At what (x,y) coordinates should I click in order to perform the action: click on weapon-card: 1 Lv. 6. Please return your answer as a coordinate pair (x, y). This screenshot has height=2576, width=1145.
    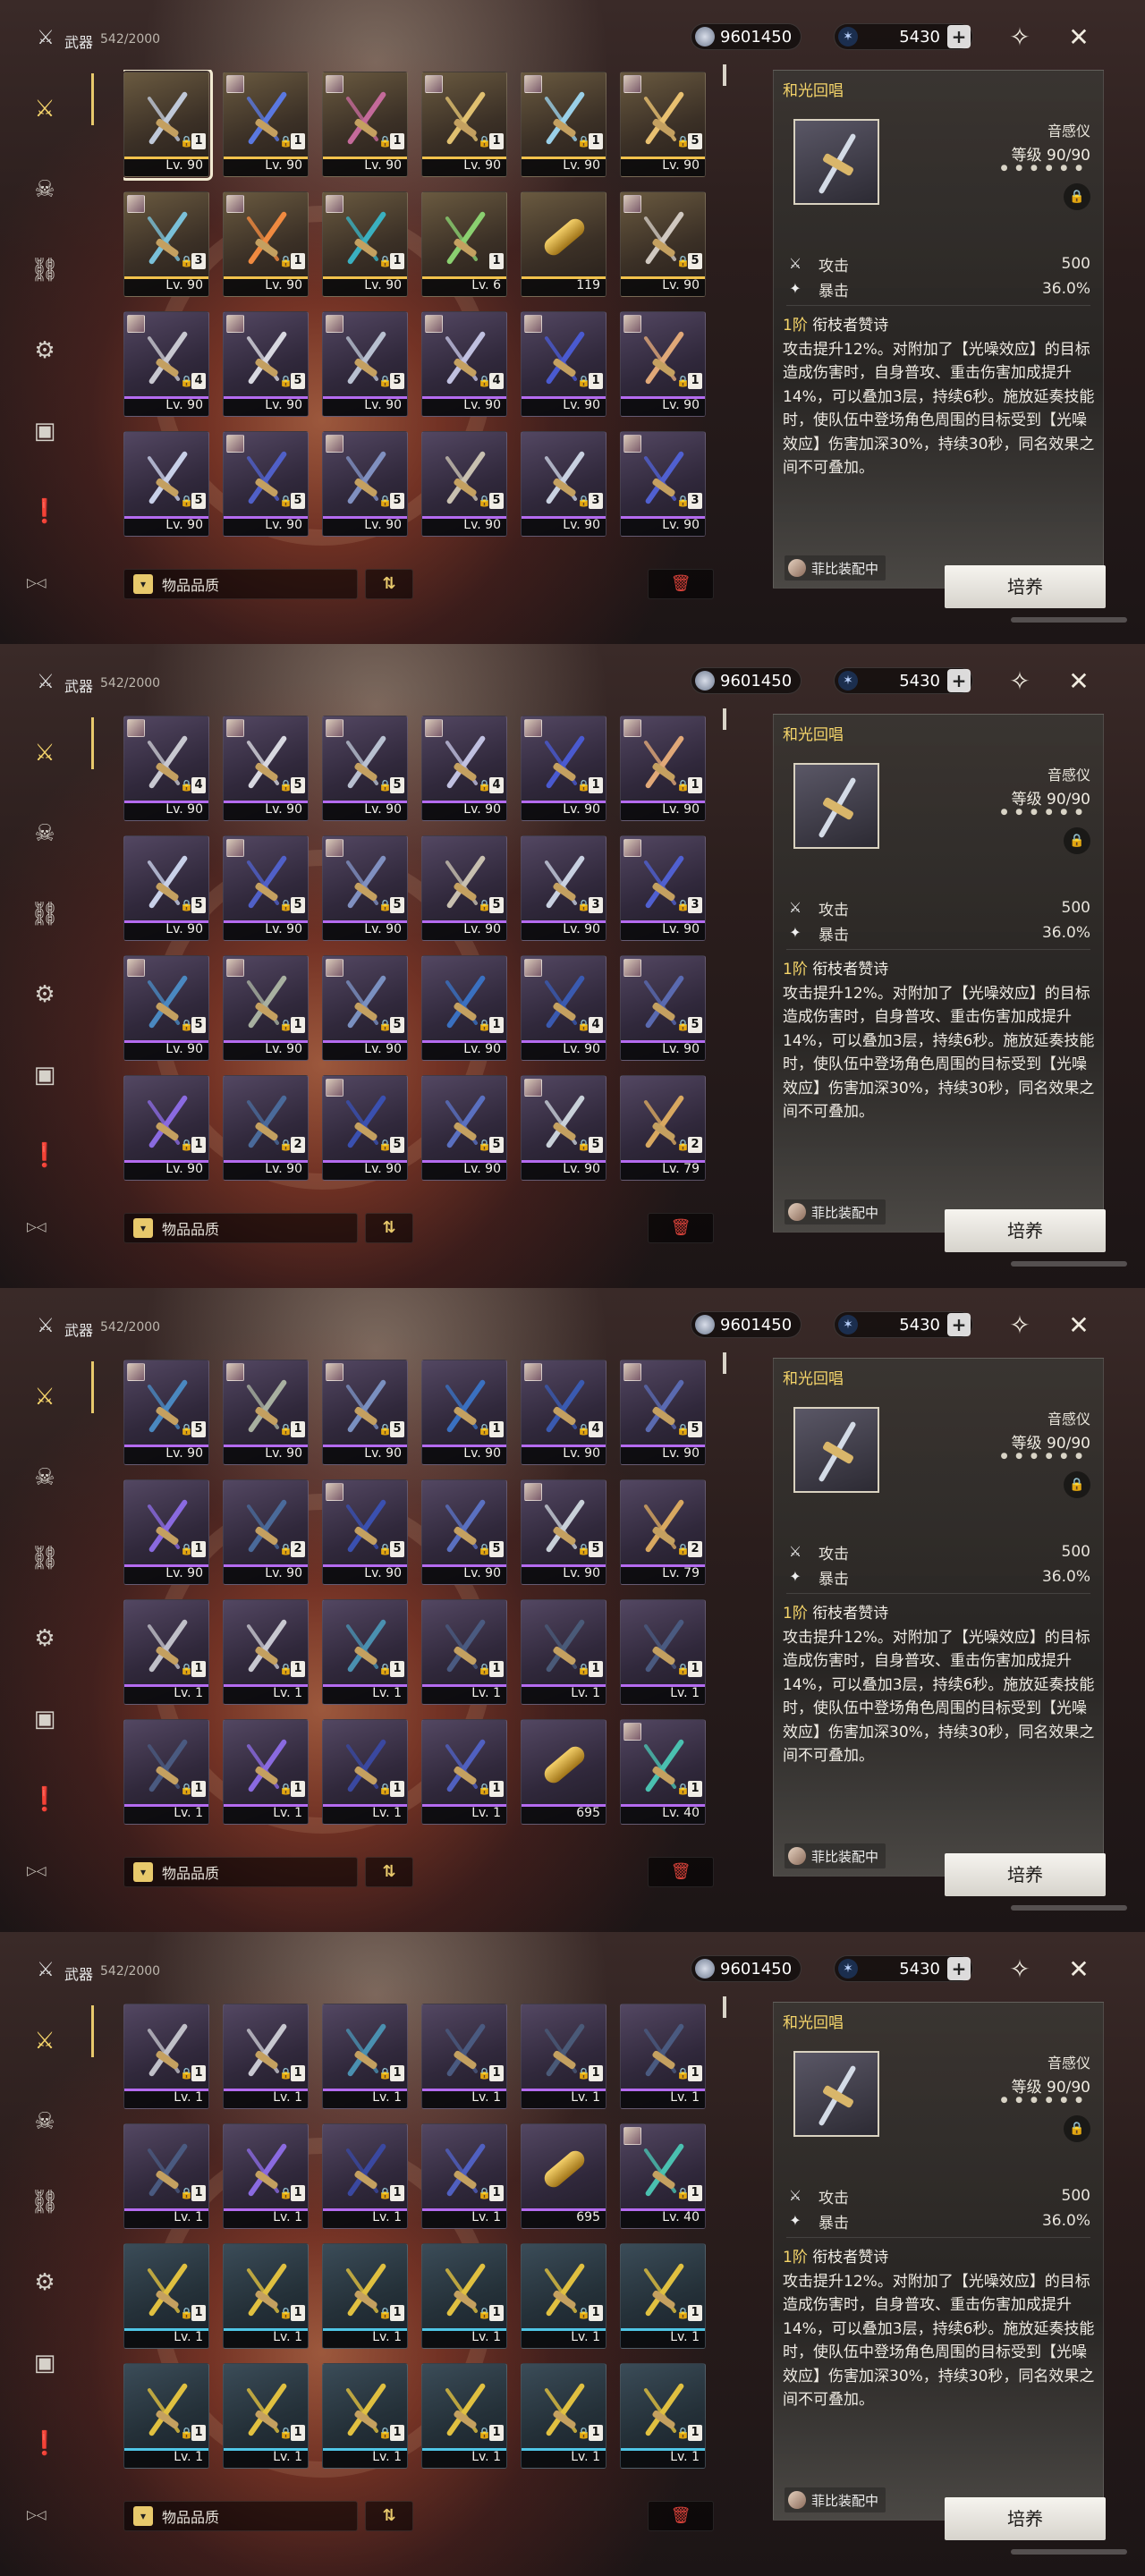
    Looking at the image, I should click on (464, 244).